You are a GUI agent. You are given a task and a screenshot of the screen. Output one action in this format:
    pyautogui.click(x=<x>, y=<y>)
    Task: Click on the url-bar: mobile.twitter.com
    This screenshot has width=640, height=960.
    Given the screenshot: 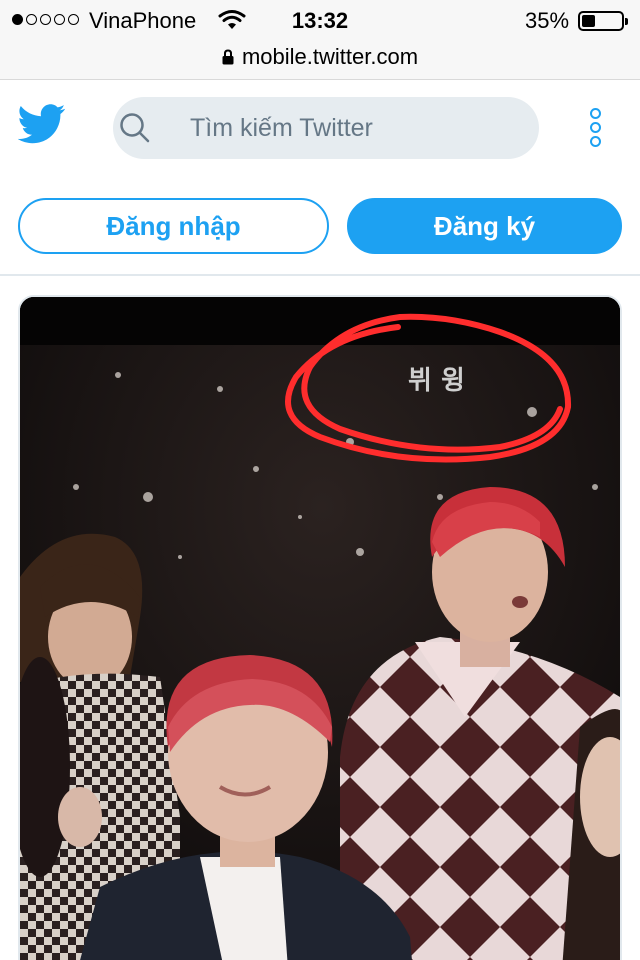 What is the action you would take?
    pyautogui.click(x=320, y=60)
    